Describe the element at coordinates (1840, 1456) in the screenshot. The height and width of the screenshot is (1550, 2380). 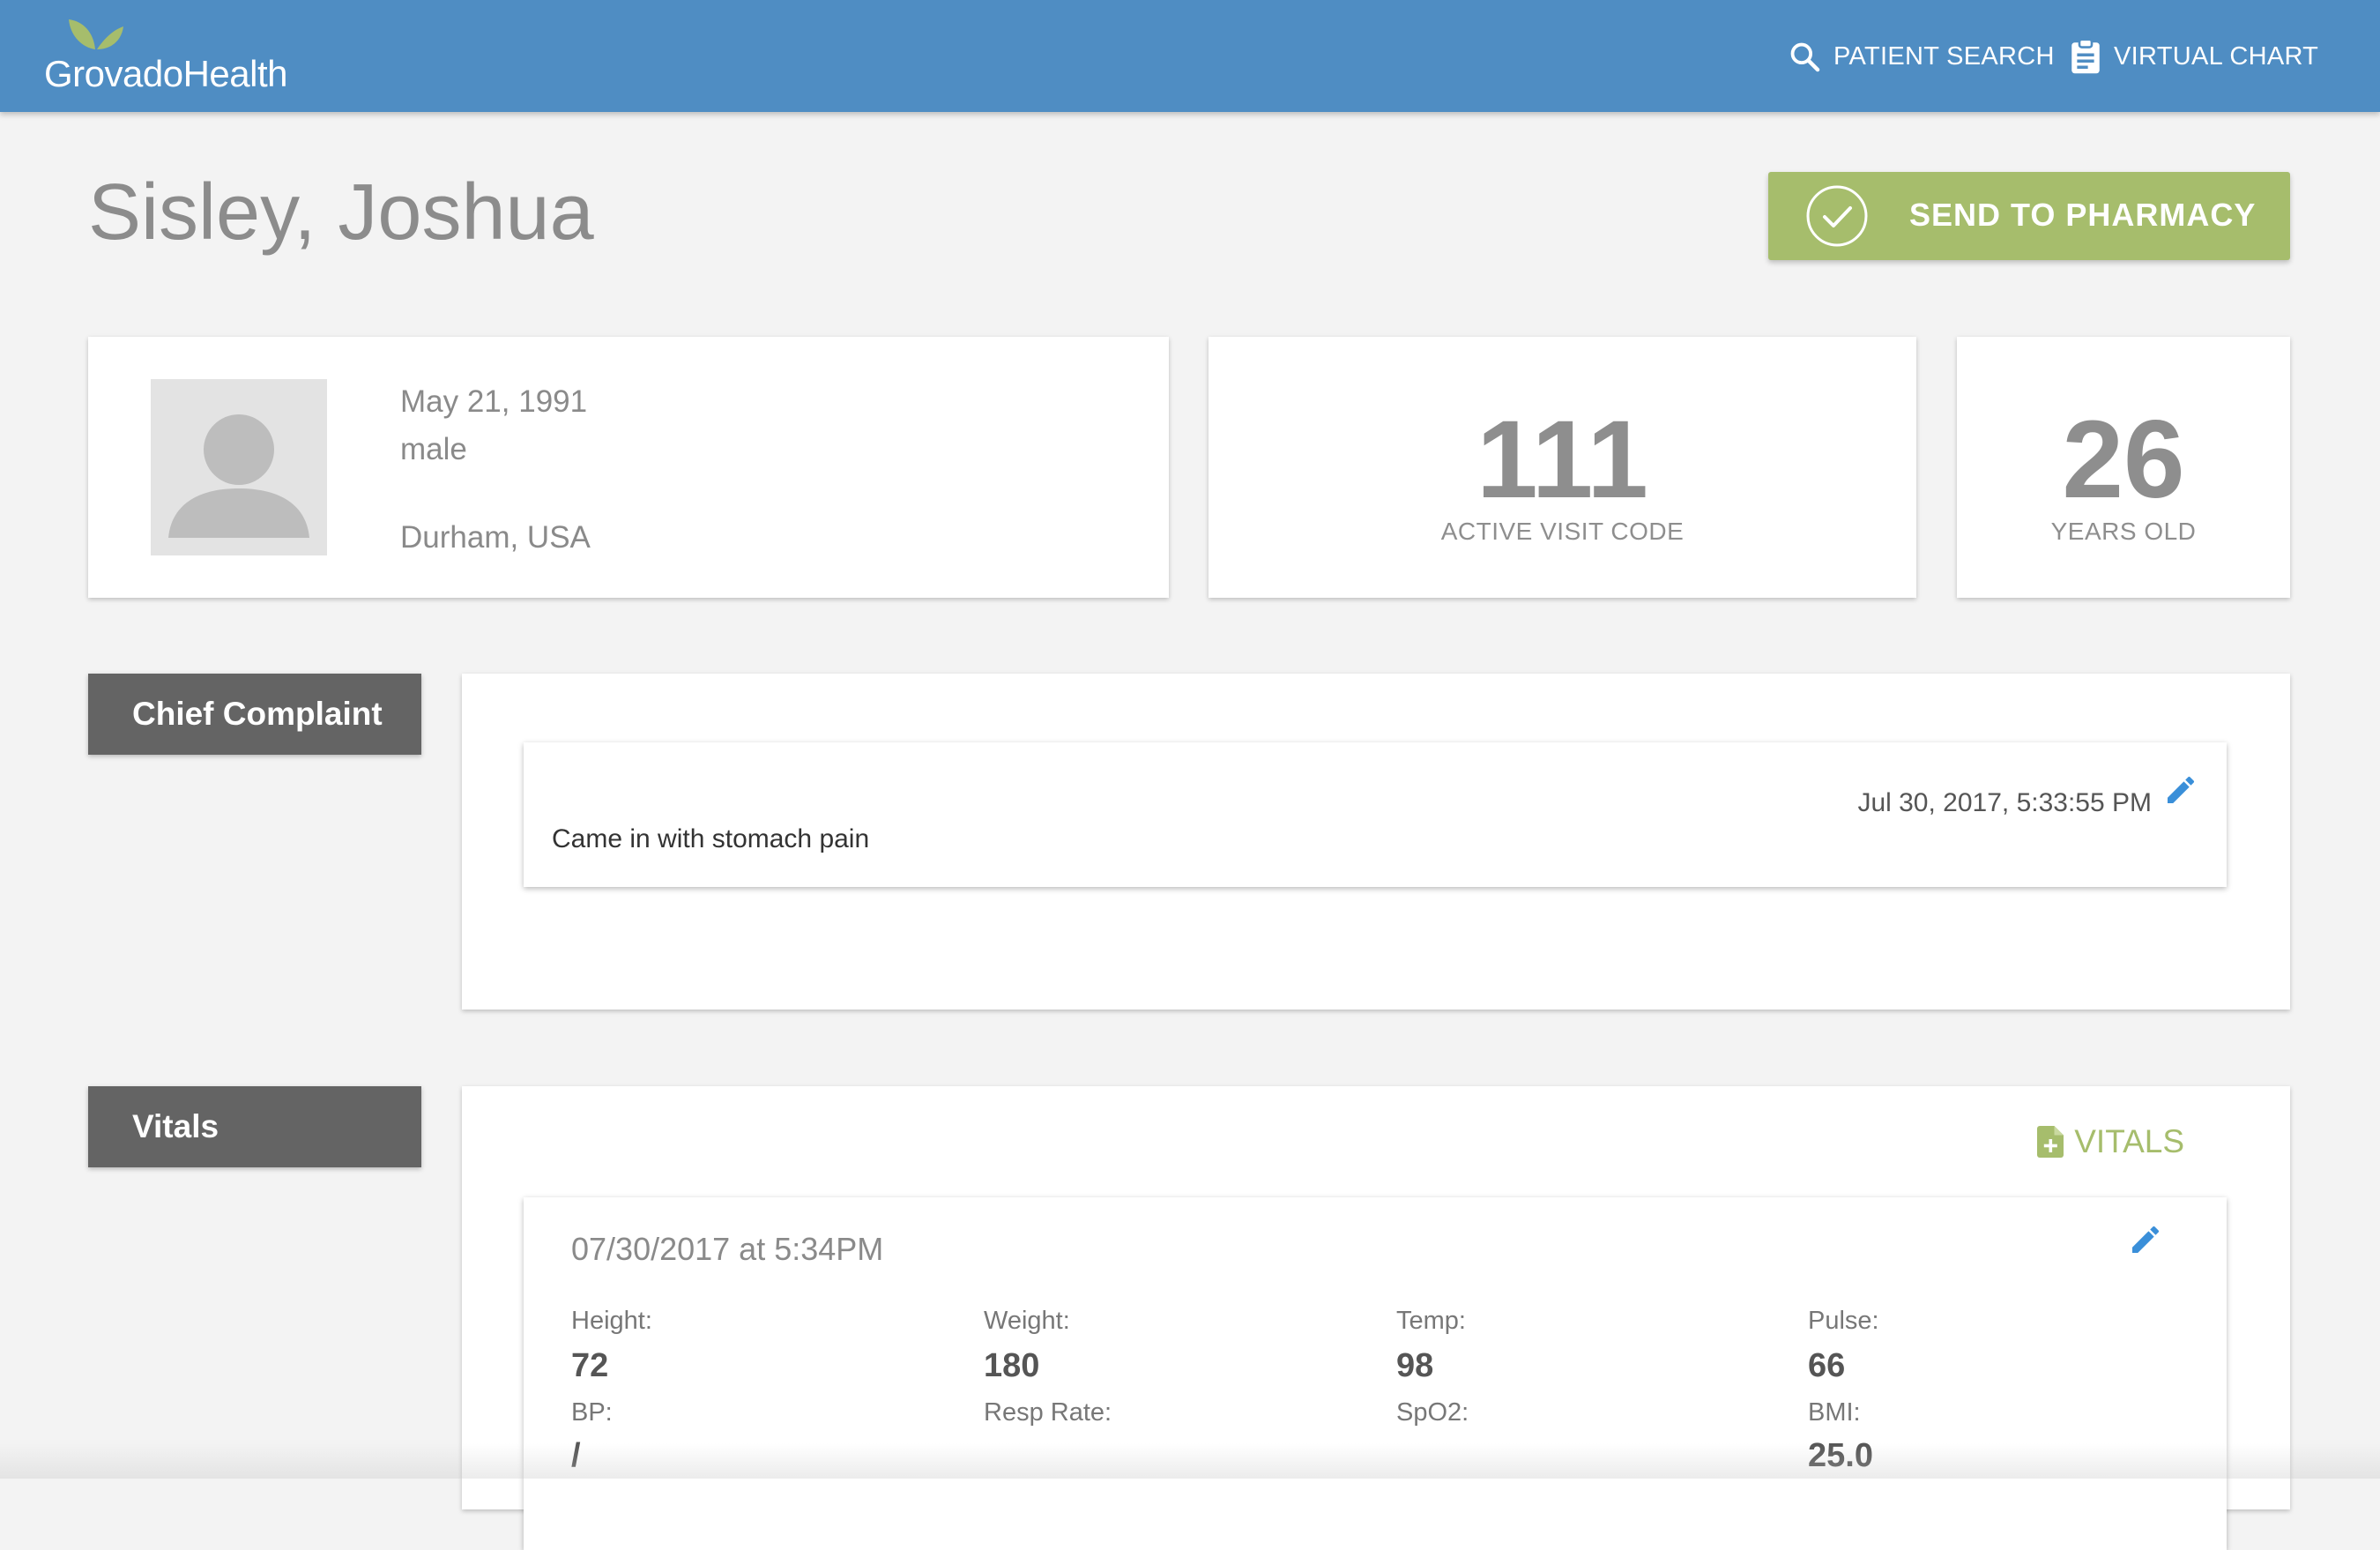
I see `vital-bmi-value: 25.0` at that location.